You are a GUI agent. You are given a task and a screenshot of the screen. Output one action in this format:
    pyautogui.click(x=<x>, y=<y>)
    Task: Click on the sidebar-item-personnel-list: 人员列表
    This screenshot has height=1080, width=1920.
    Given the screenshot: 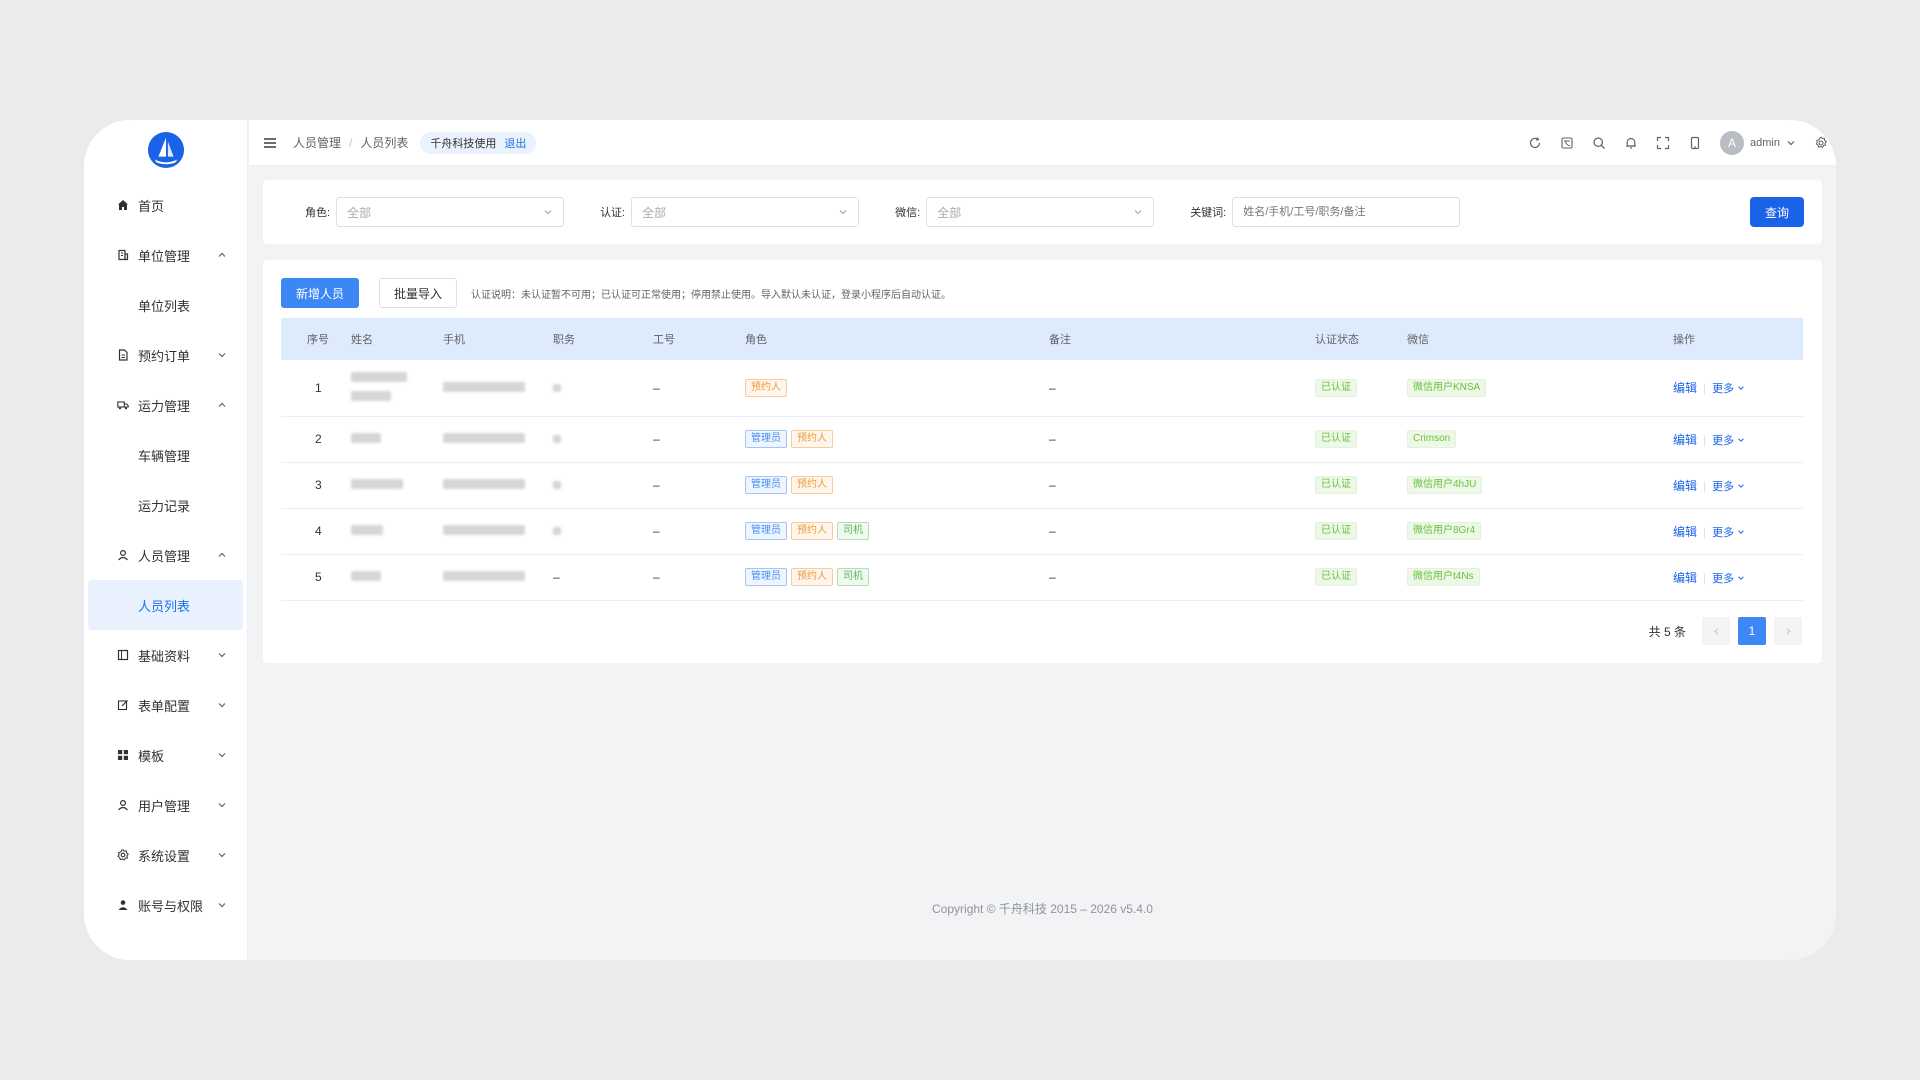 What is the action you would take?
    pyautogui.click(x=165, y=605)
    